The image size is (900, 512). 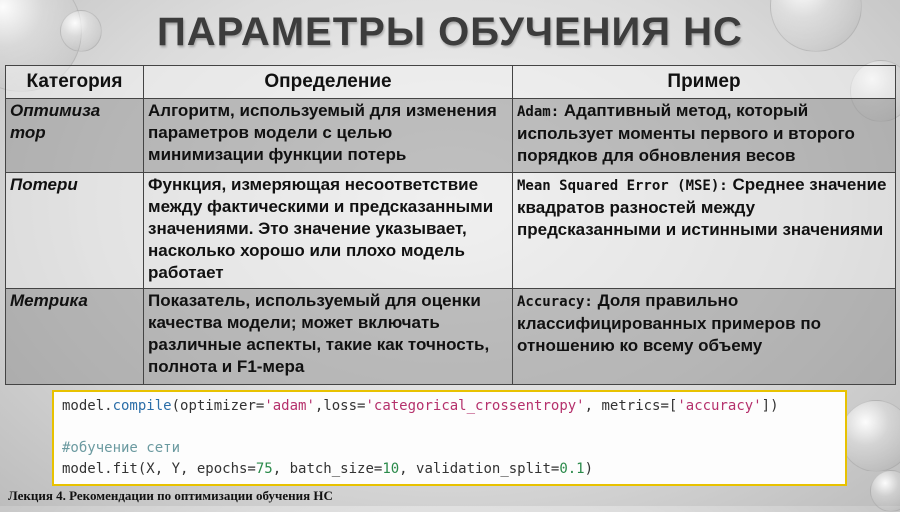 I want to click on slide-title: ПАРАМЕТРЫ ОБУЧЕНИЯ НС, so click(x=450, y=32).